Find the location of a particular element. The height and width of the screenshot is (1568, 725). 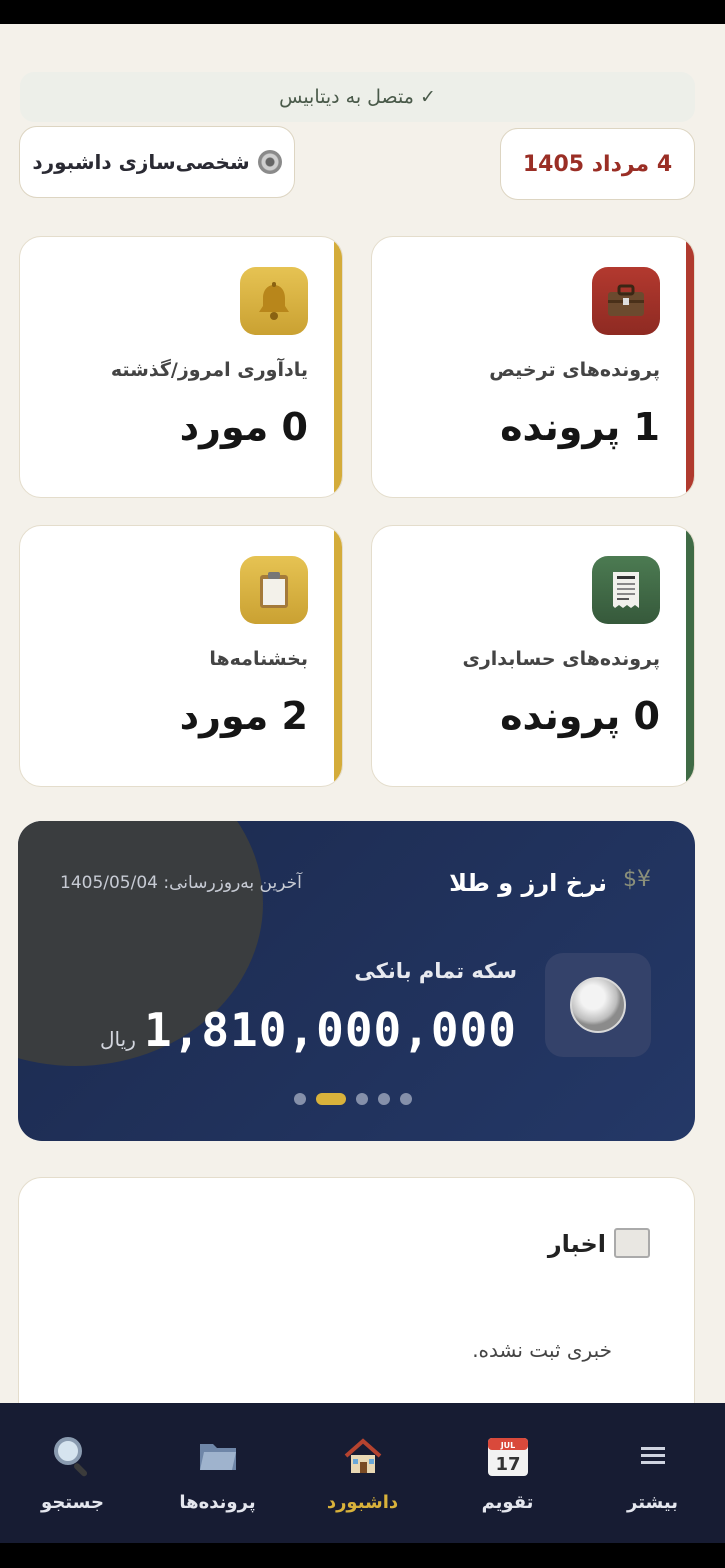

calendar-icon: JUL 17 is located at coordinates (508, 1456).